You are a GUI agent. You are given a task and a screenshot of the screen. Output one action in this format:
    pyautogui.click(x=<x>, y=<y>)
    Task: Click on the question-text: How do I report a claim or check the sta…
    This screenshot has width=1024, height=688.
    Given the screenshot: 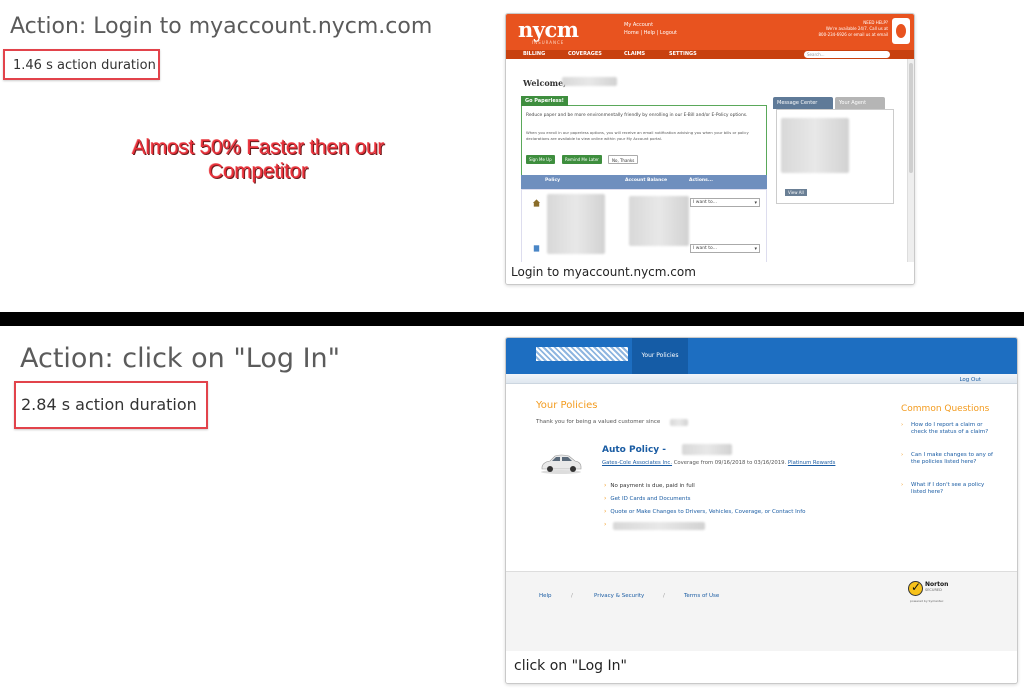 What is the action you would take?
    pyautogui.click(x=953, y=429)
    